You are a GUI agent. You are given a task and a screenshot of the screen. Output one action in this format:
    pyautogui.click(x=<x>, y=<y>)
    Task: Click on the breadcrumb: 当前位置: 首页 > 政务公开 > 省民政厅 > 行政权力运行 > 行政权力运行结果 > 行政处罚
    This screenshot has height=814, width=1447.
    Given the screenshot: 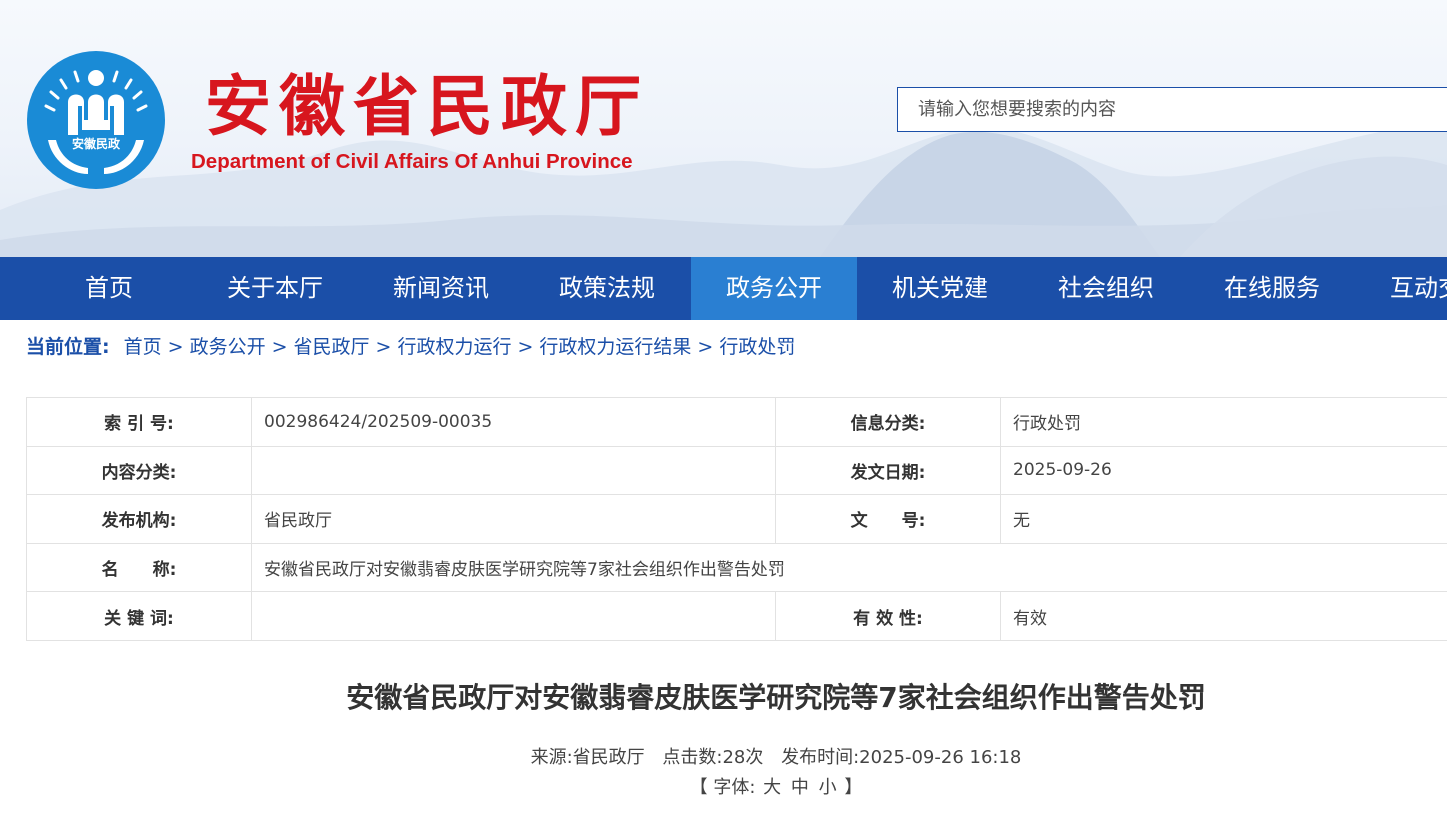 What is the action you would take?
    pyautogui.click(x=410, y=347)
    